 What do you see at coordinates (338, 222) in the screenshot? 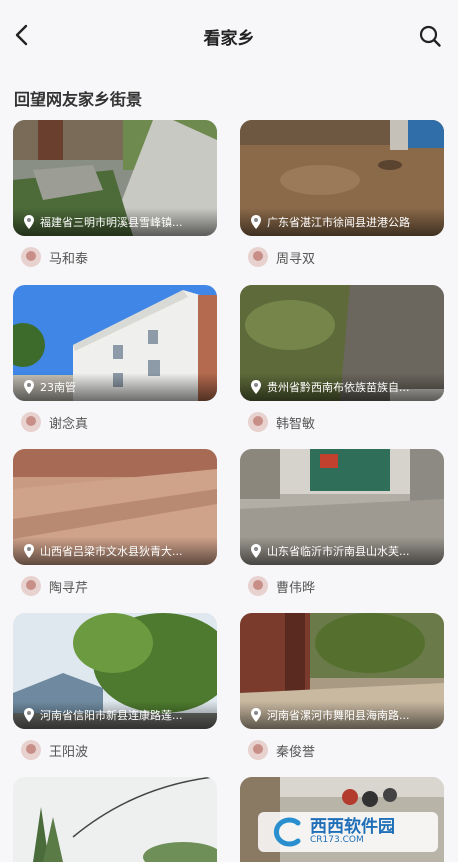
I see `location-text: 广东省湛江市徐闻县进港公路` at bounding box center [338, 222].